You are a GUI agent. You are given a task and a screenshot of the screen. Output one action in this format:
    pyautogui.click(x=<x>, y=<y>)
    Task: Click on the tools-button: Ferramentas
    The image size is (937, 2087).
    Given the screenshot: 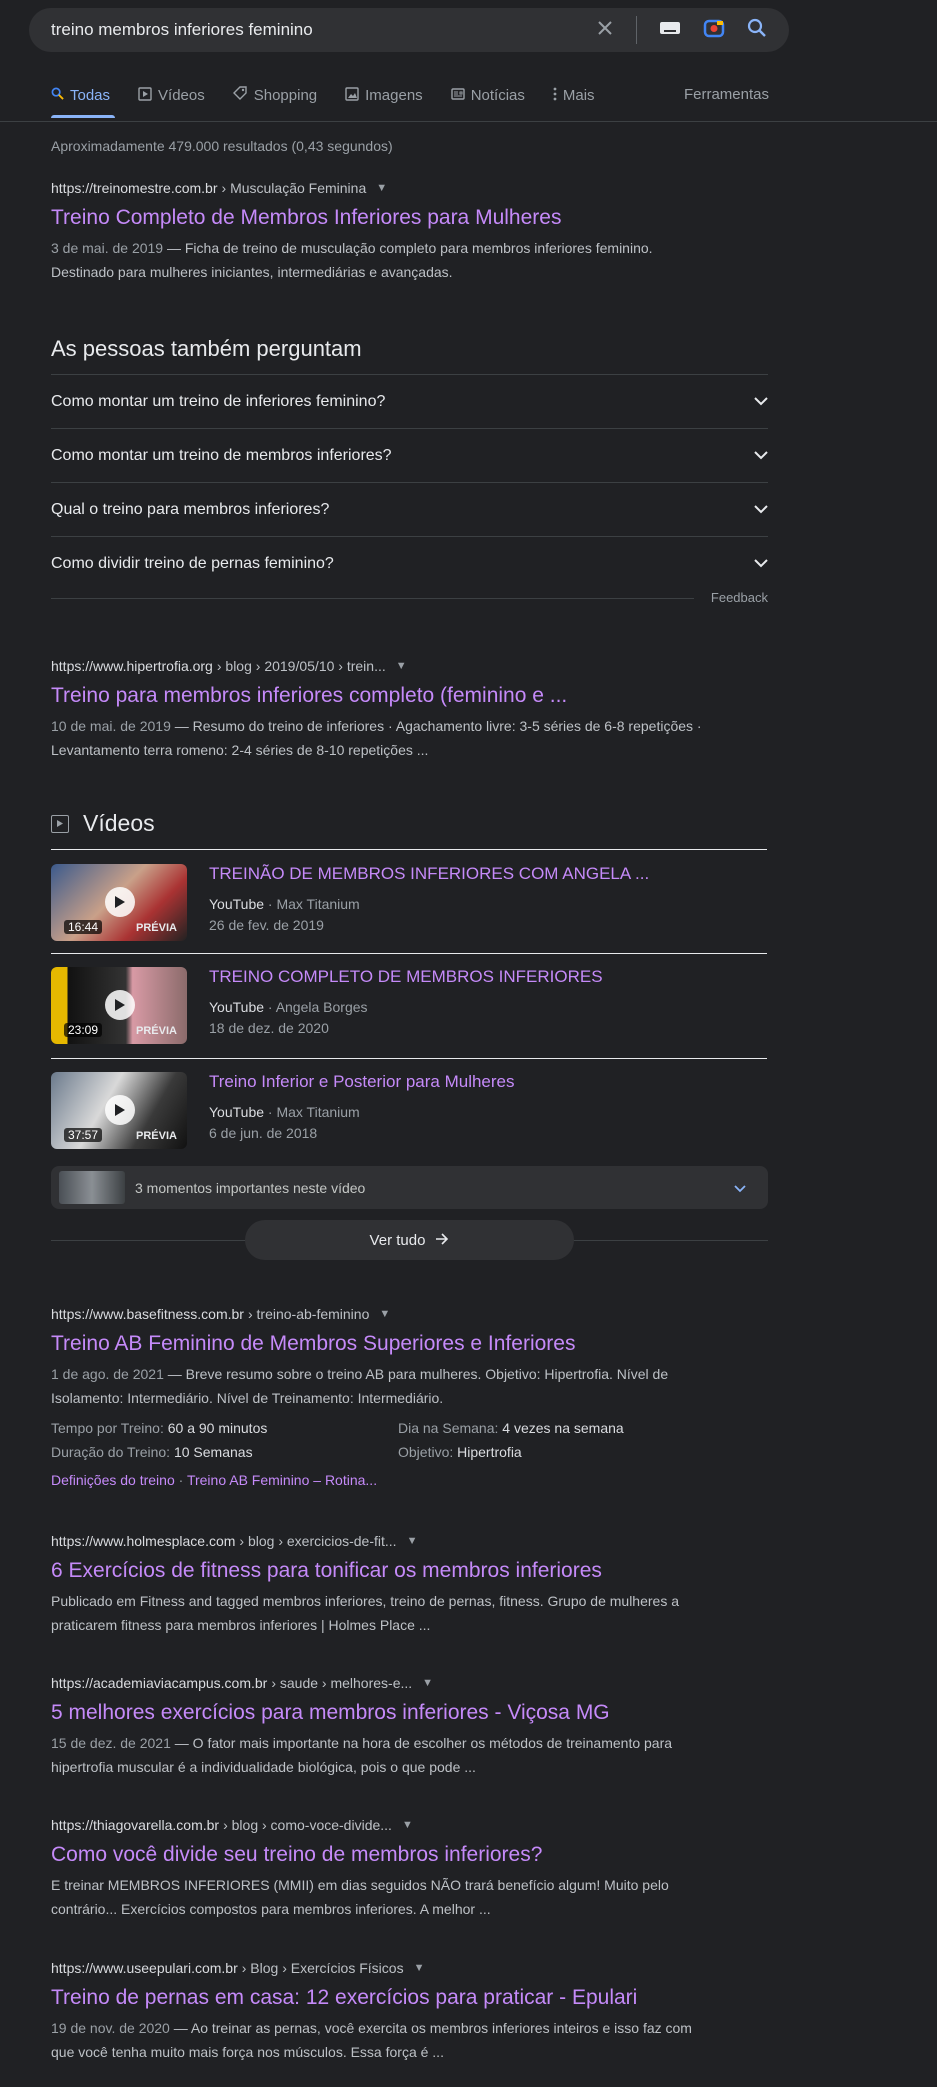 What is the action you would take?
    pyautogui.click(x=726, y=94)
    